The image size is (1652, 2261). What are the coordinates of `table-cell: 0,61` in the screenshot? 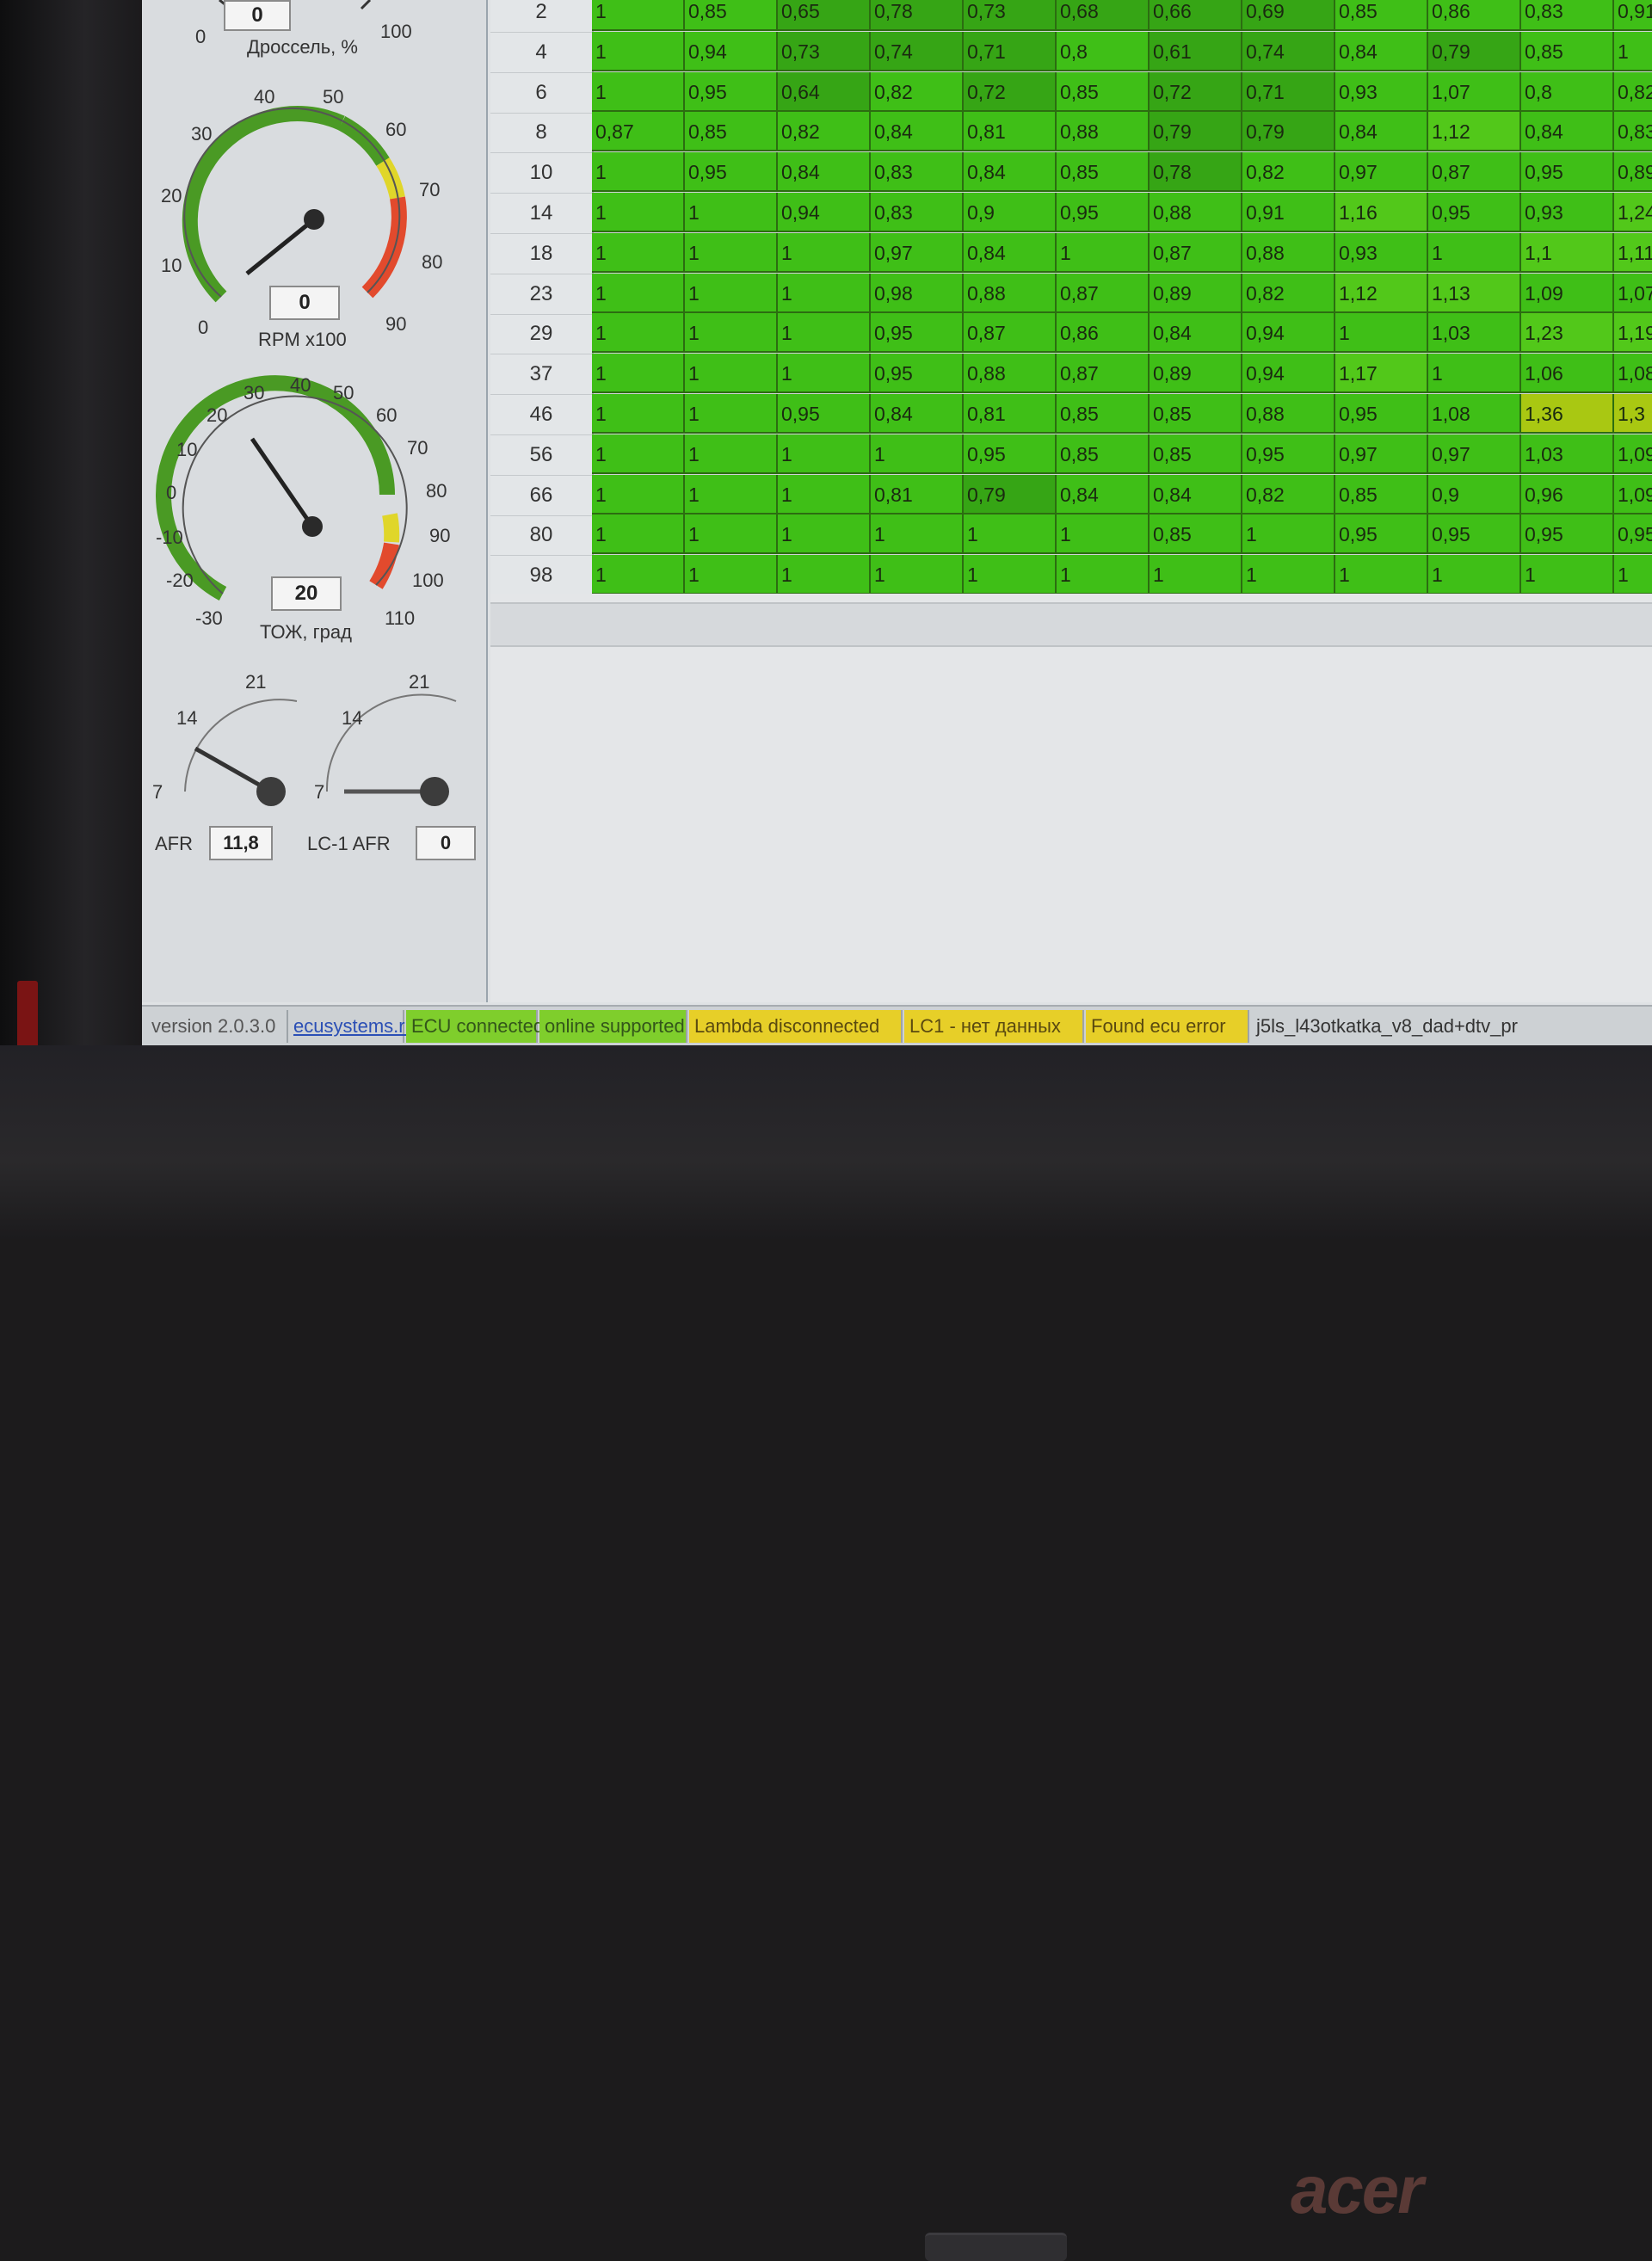 It's located at (1196, 51).